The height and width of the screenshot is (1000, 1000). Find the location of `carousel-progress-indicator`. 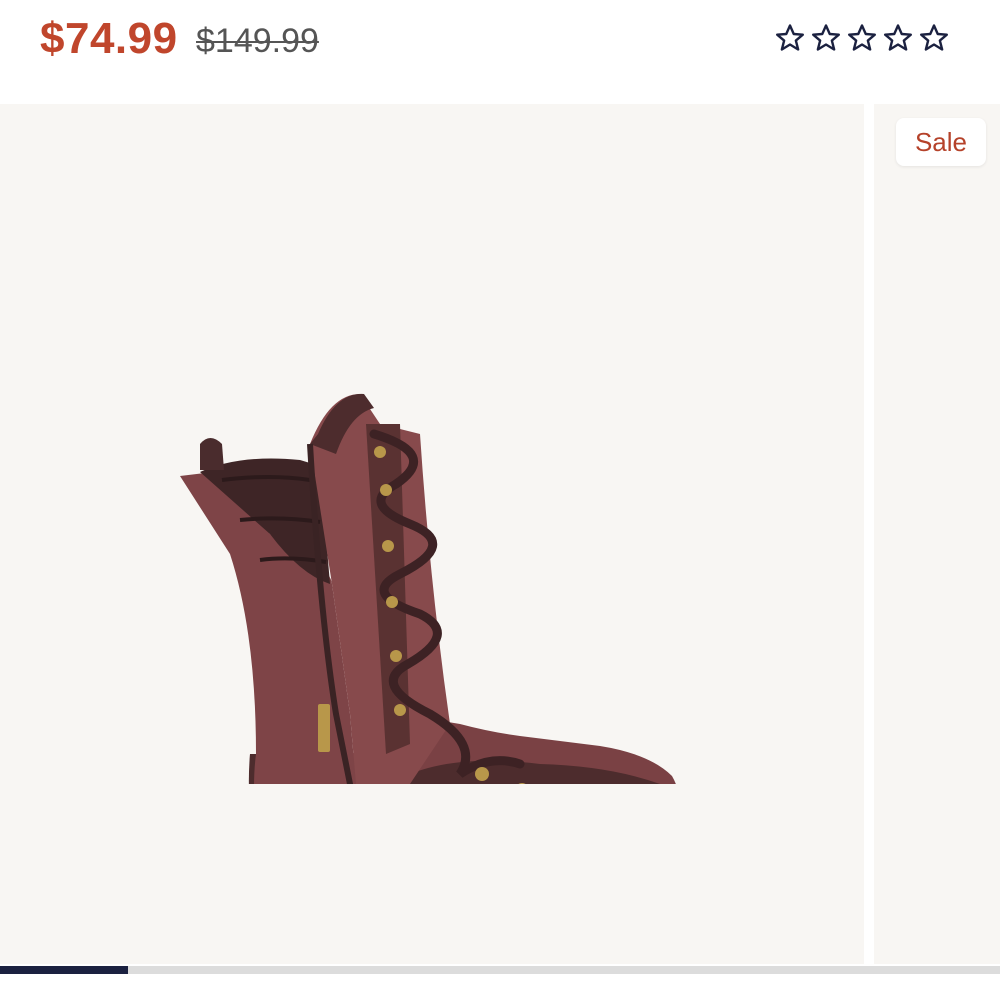

carousel-progress-indicator is located at coordinates (64, 970).